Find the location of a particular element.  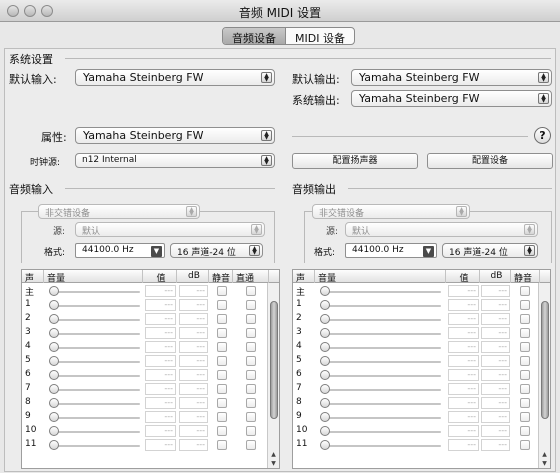

tab-midi-devices: MIDI 设备 is located at coordinates (320, 36).